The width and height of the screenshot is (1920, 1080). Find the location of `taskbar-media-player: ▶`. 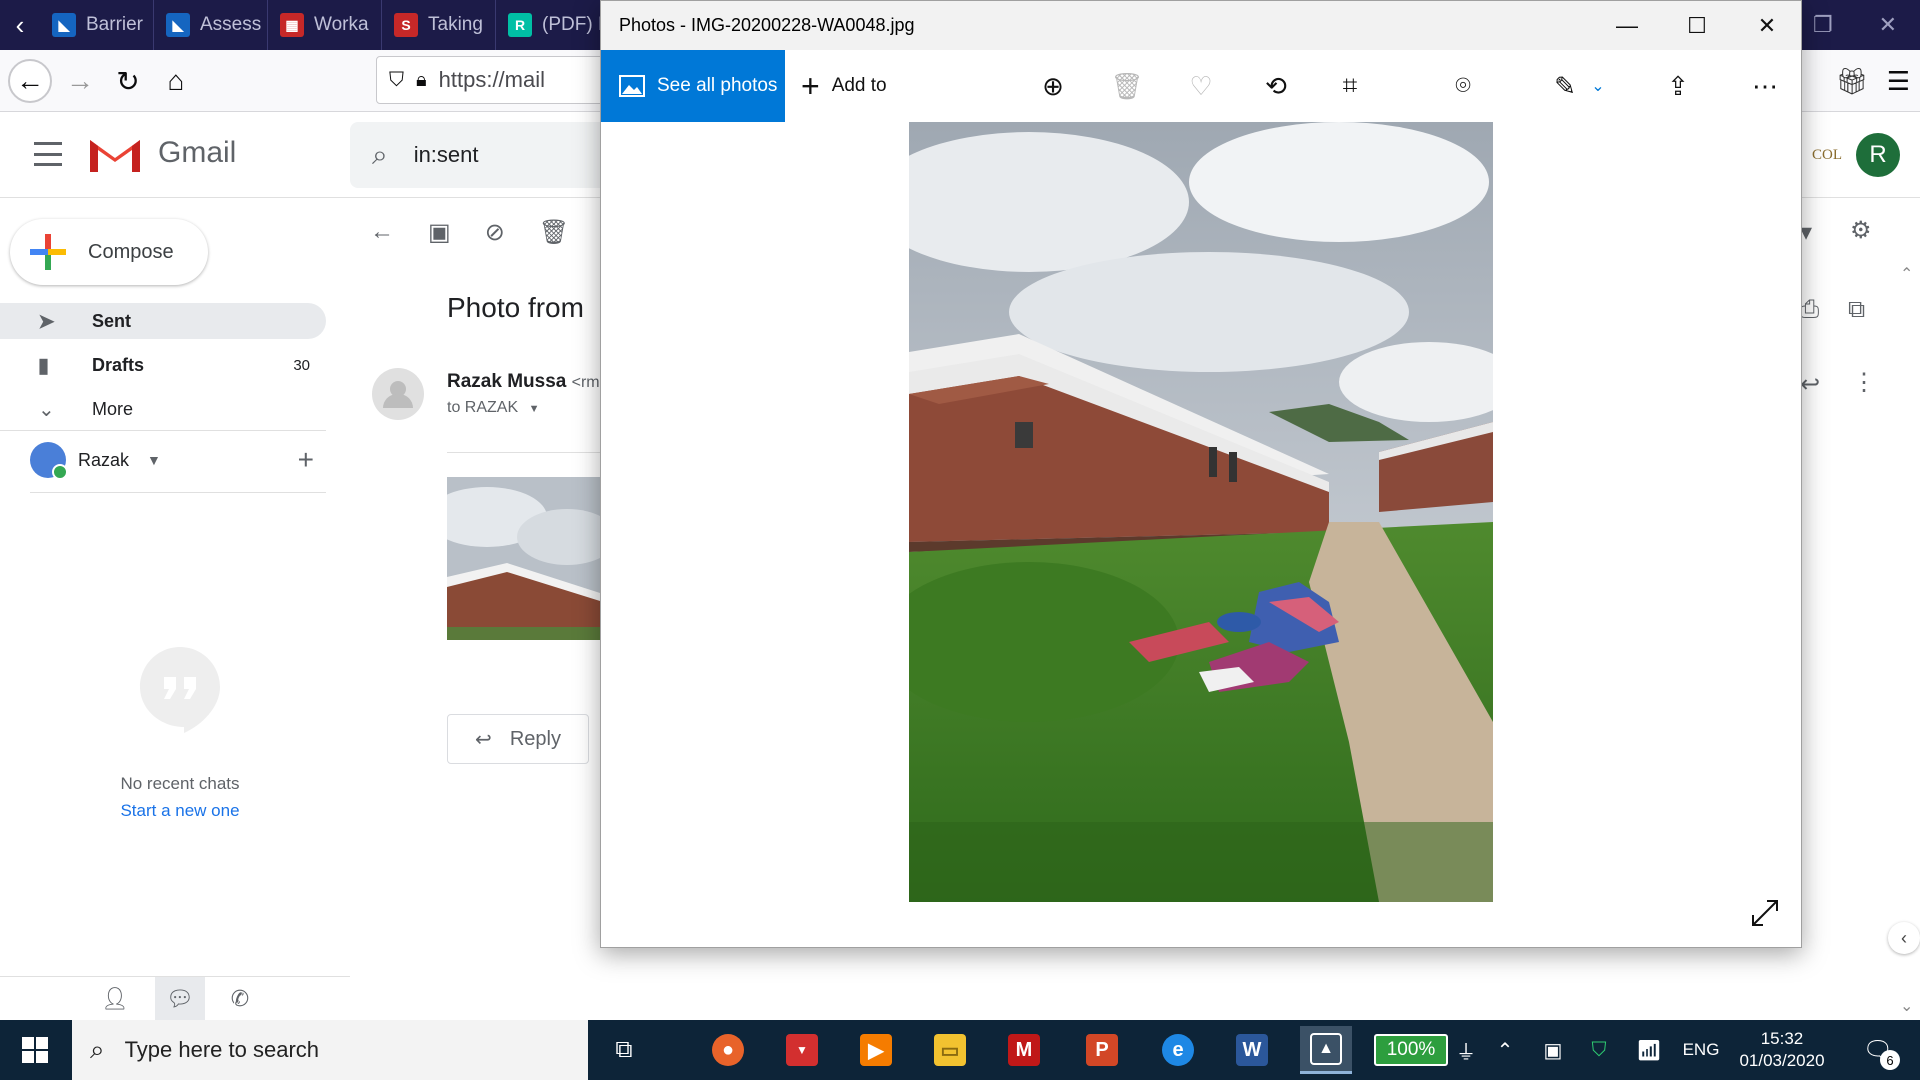

taskbar-media-player: ▶ is located at coordinates (876, 1050).